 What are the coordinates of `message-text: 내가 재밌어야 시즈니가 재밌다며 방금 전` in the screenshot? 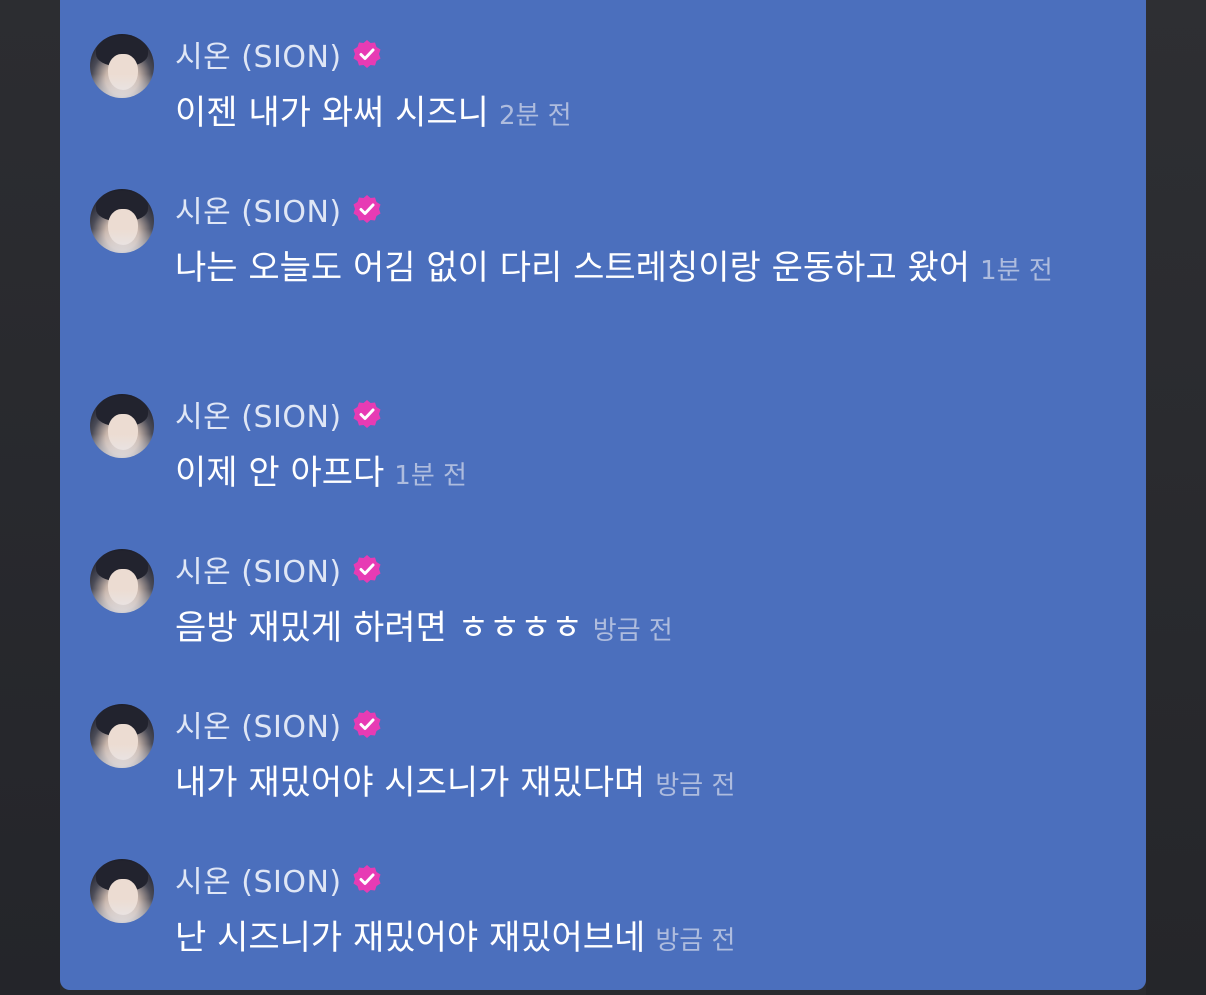 It's located at (615, 784).